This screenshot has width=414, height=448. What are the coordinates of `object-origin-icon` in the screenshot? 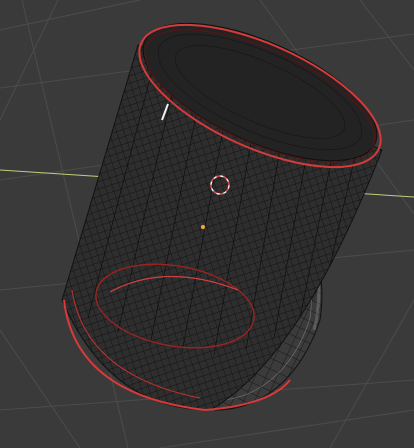 It's located at (203, 227).